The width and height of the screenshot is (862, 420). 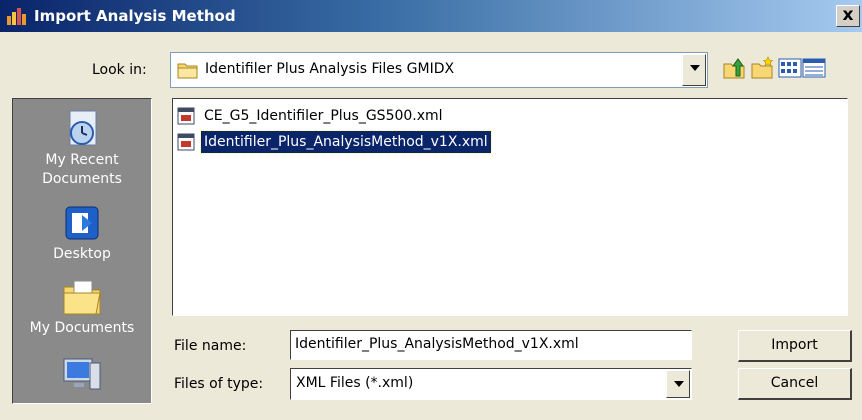 What do you see at coordinates (187, 71) in the screenshot?
I see `folder-icon` at bounding box center [187, 71].